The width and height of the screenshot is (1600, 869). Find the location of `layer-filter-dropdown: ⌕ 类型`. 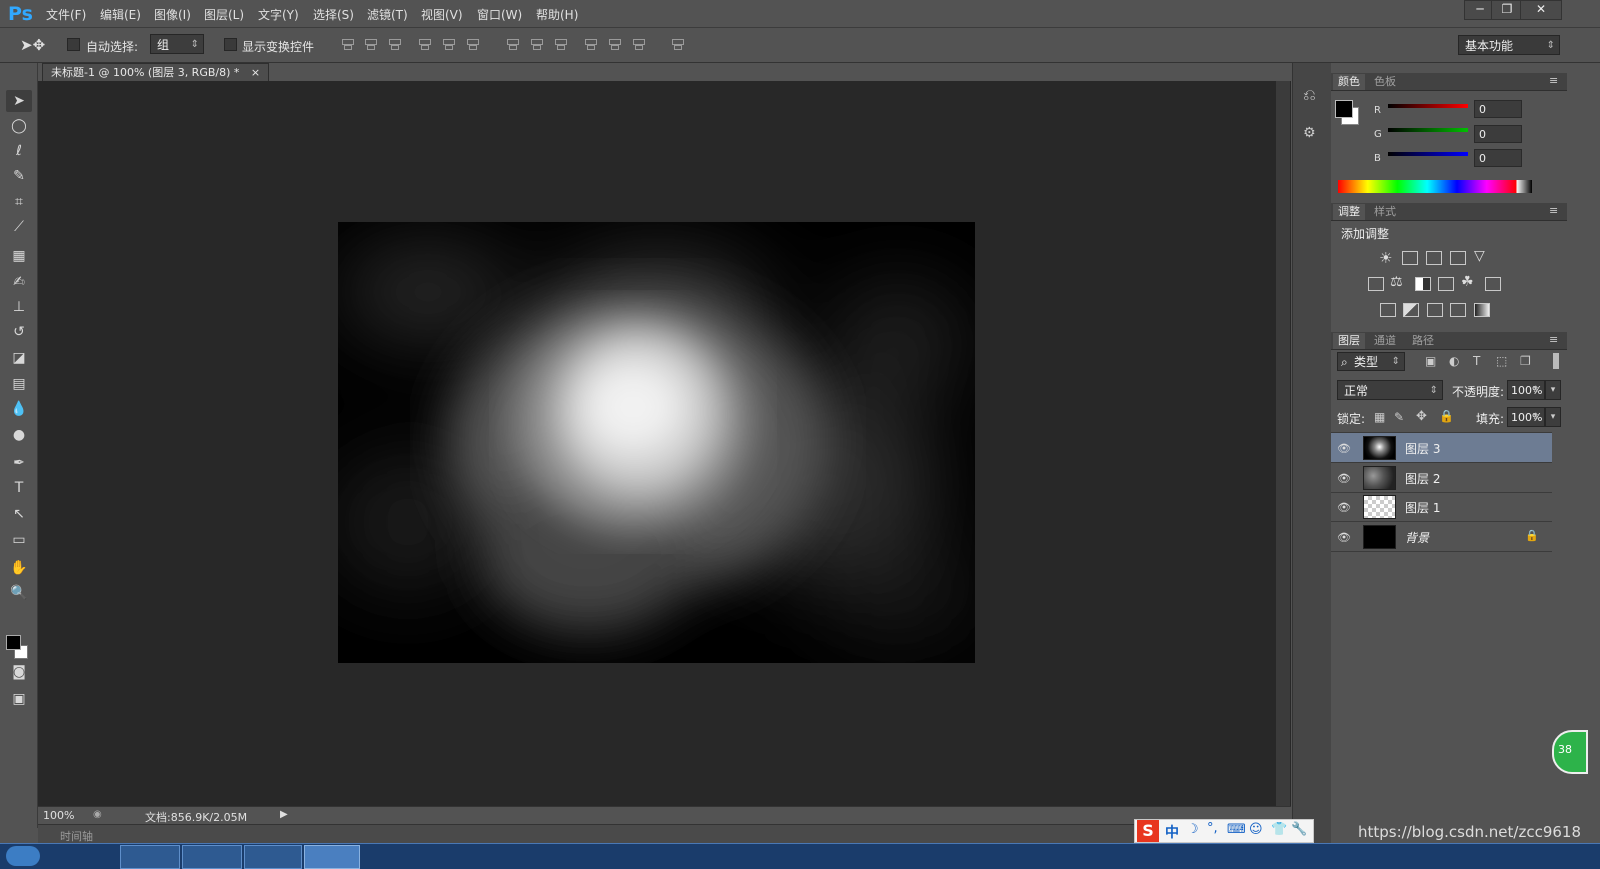

layer-filter-dropdown: ⌕ 类型 is located at coordinates (1371, 361).